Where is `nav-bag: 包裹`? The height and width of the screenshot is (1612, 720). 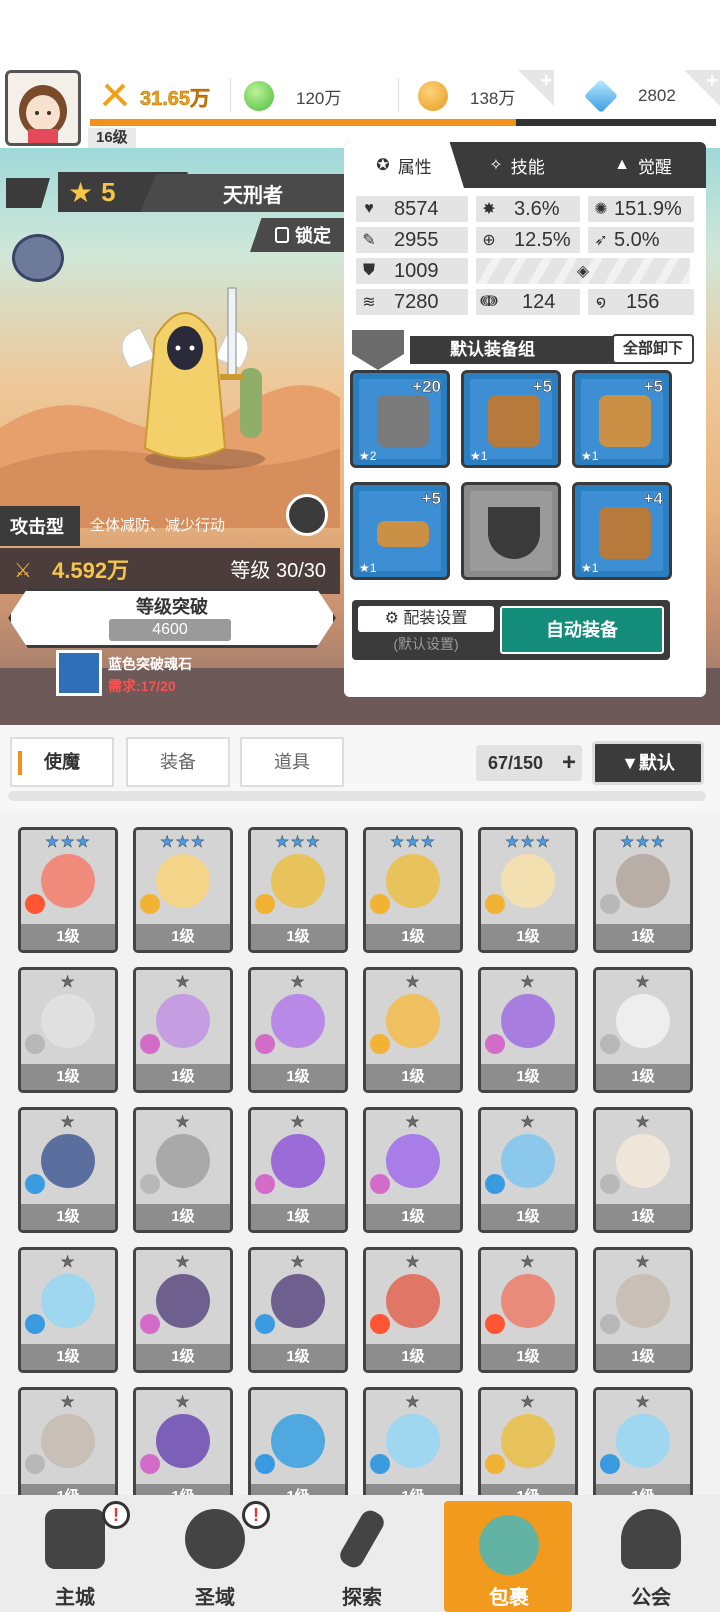 nav-bag: 包裹 is located at coordinates (508, 1556).